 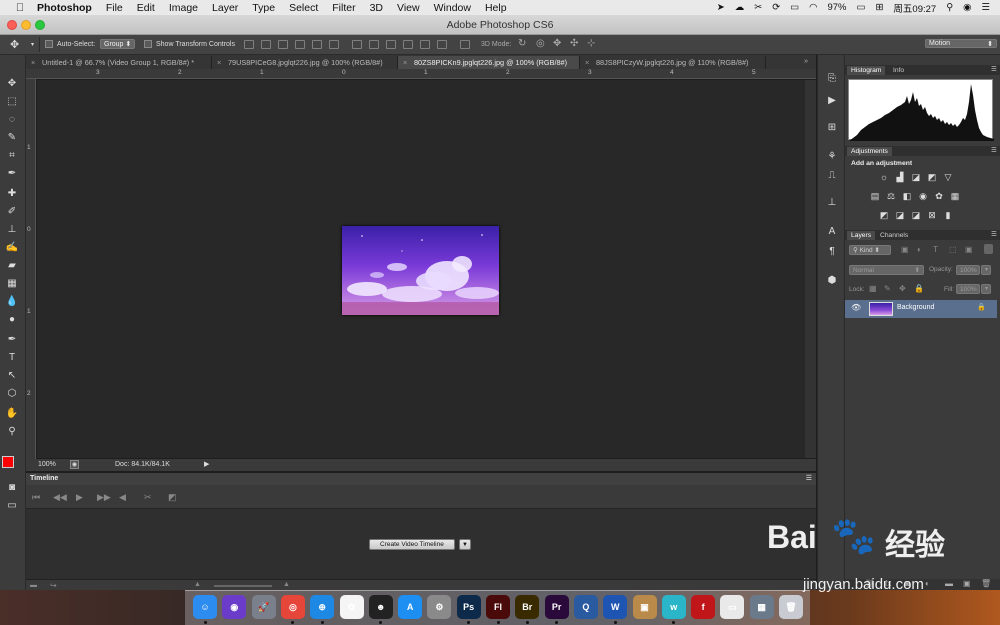 What do you see at coordinates (732, 607) in the screenshot?
I see `dock-preview-icon: ▭` at bounding box center [732, 607].